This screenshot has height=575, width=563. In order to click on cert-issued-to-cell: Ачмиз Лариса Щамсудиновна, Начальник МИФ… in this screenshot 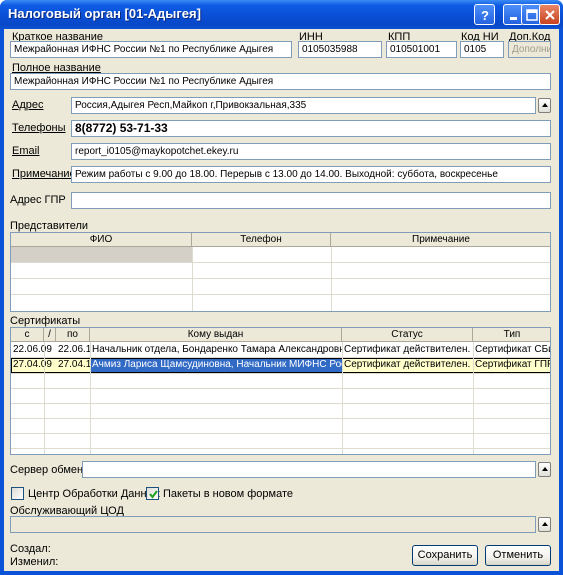, I will do `click(217, 364)`.